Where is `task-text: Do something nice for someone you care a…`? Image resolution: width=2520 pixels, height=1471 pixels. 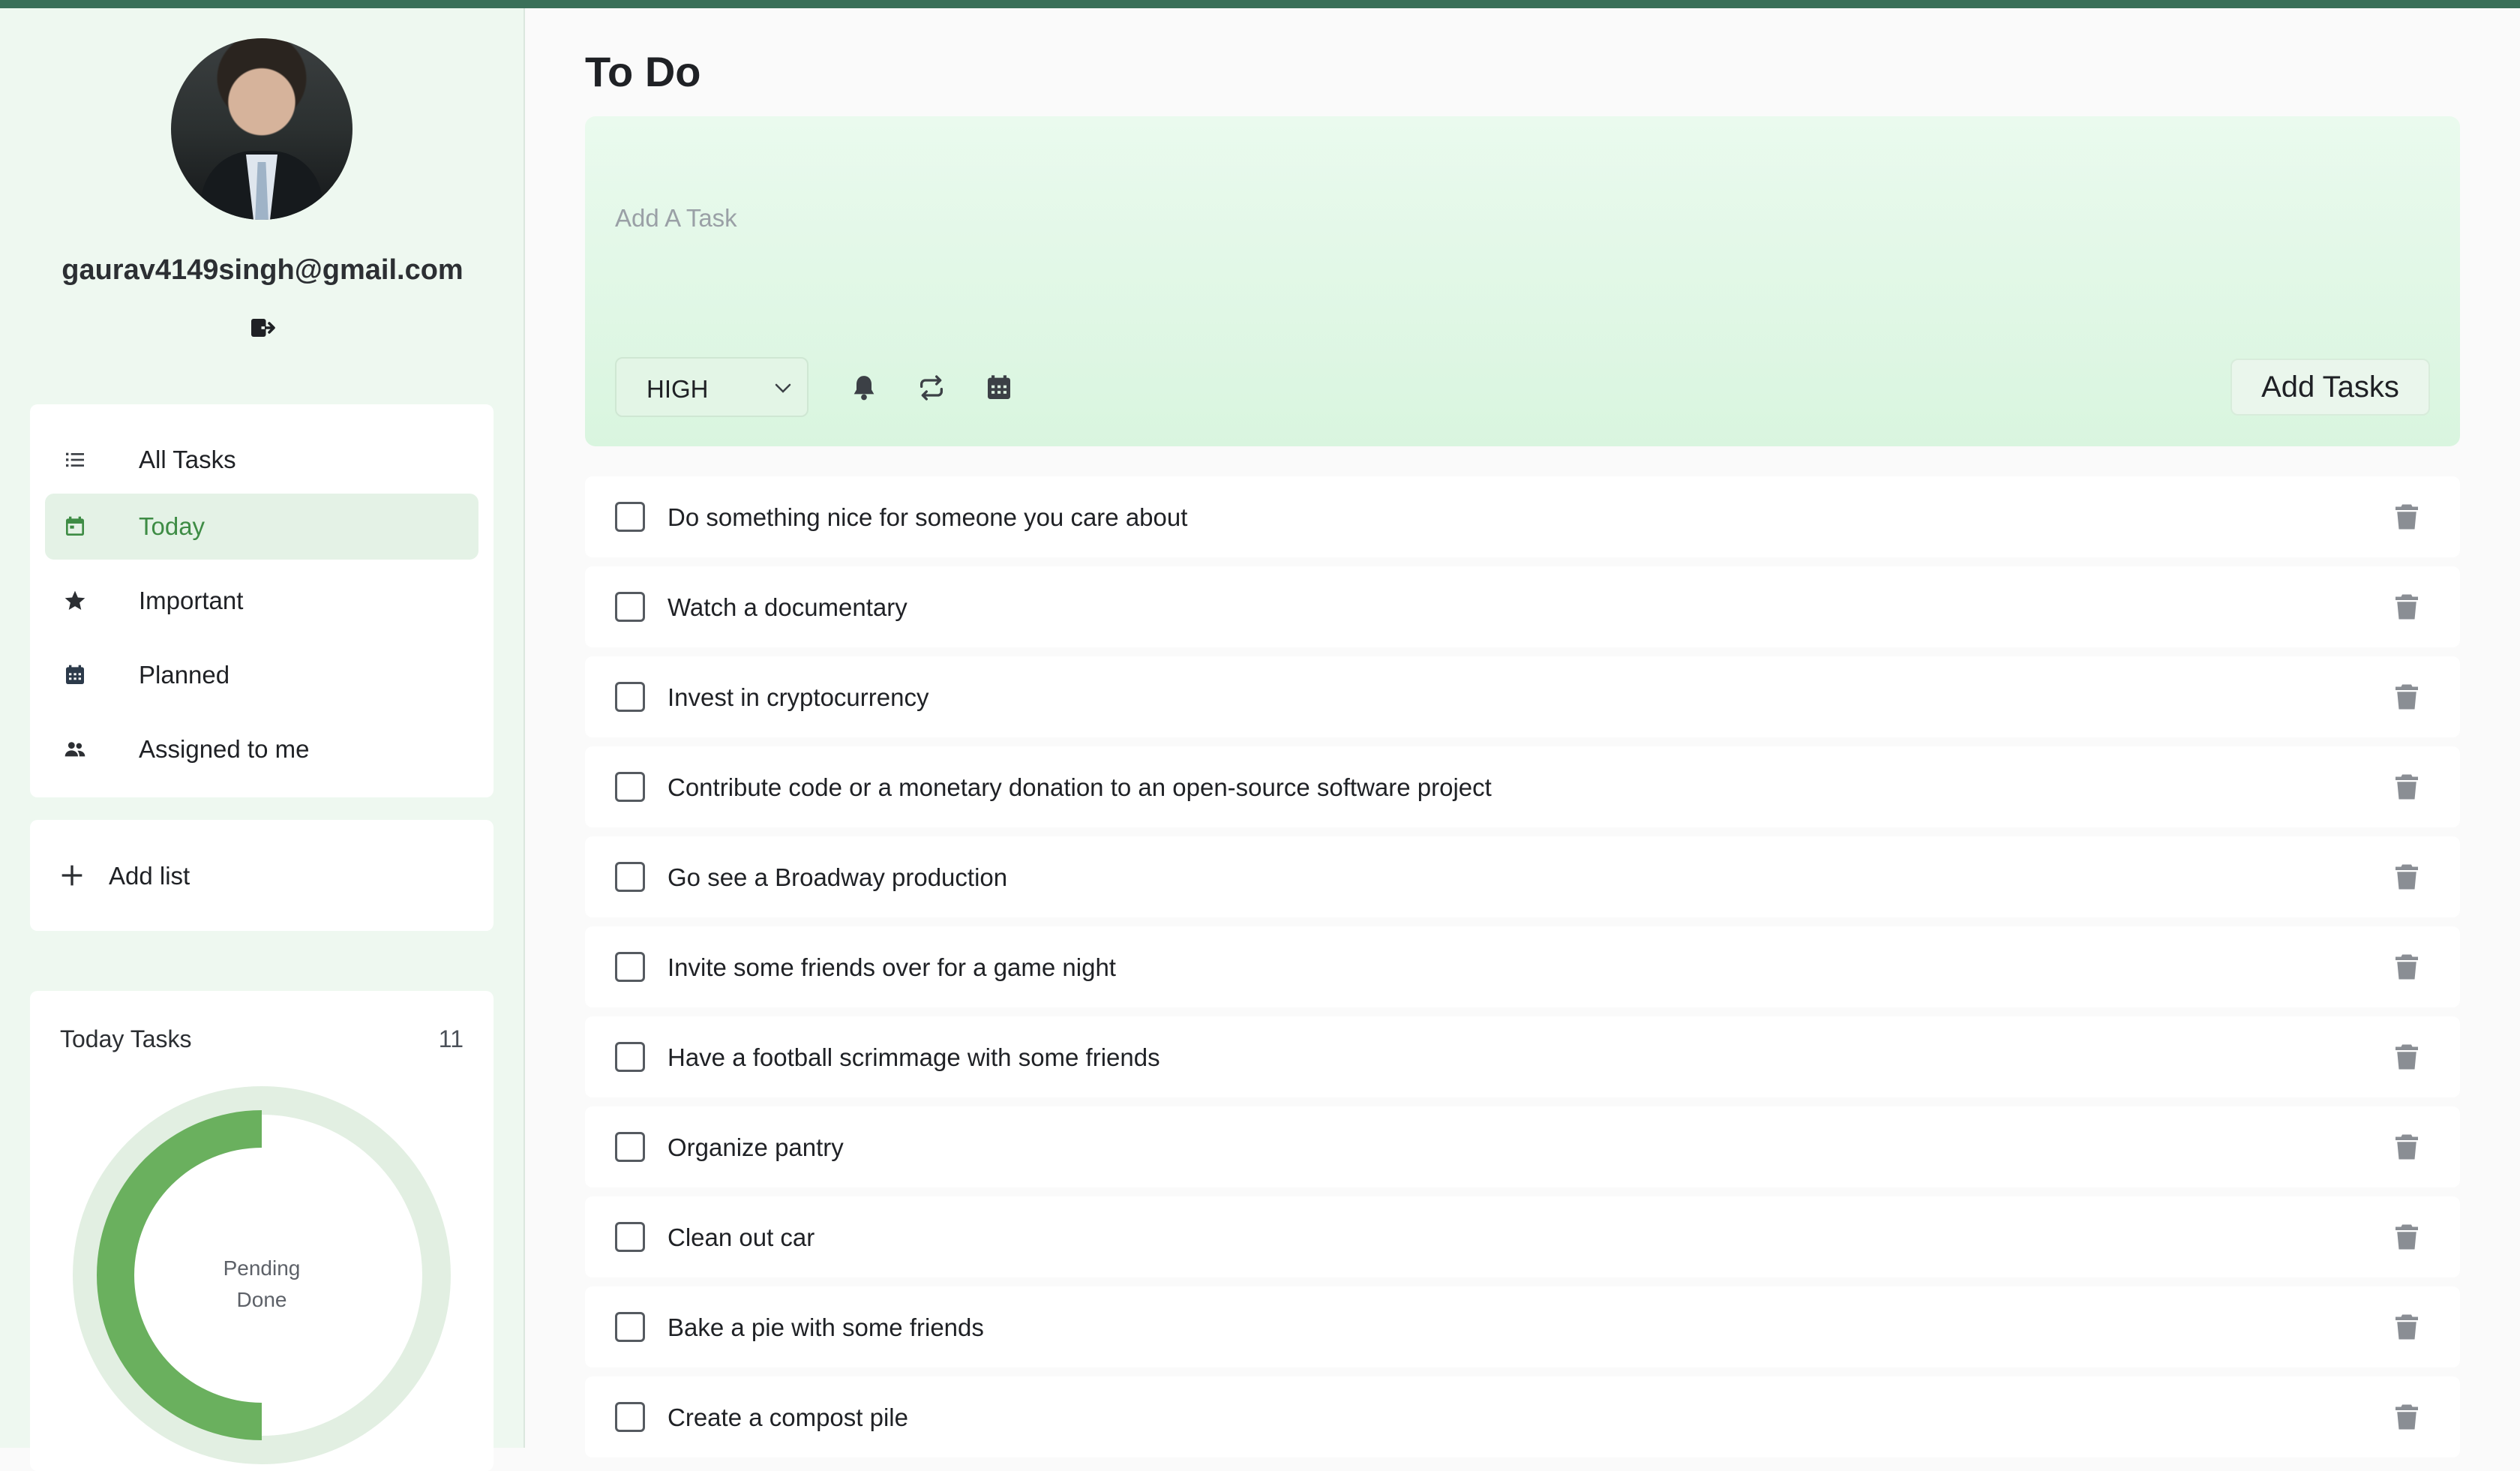
task-text: Do something nice for someone you care a… is located at coordinates (928, 517).